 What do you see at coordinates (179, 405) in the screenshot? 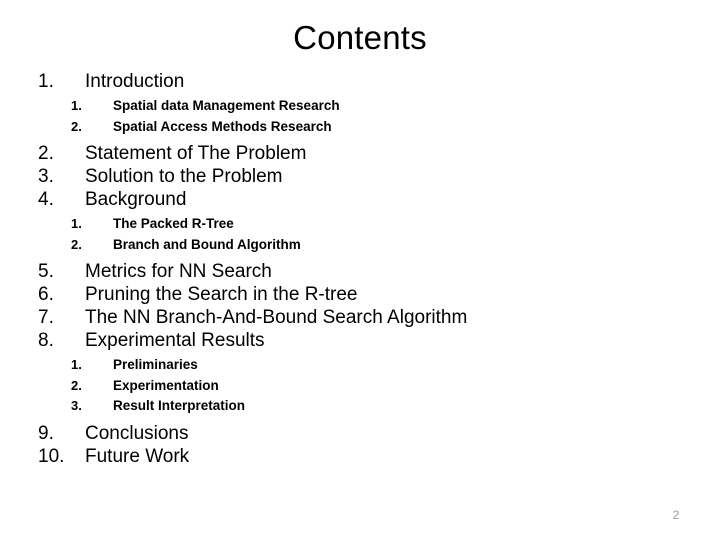
I see `toc-subentry-label: Result Interpretation` at bounding box center [179, 405].